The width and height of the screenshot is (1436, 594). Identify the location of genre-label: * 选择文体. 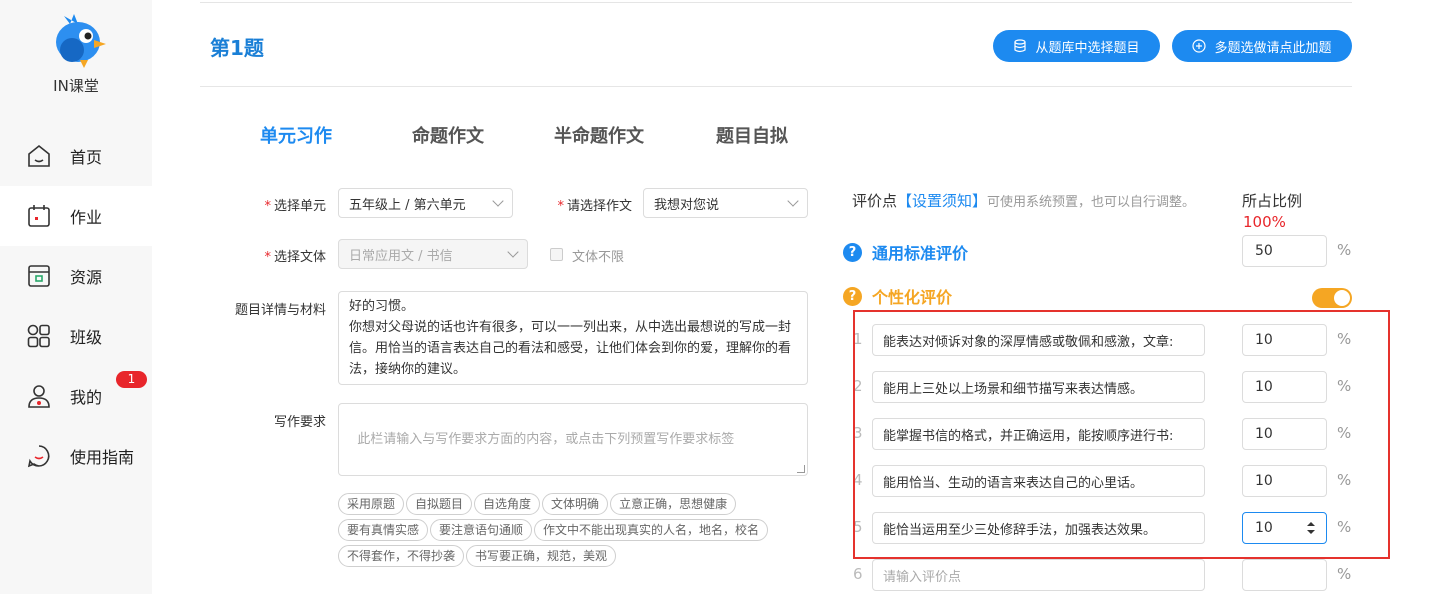
(295, 257).